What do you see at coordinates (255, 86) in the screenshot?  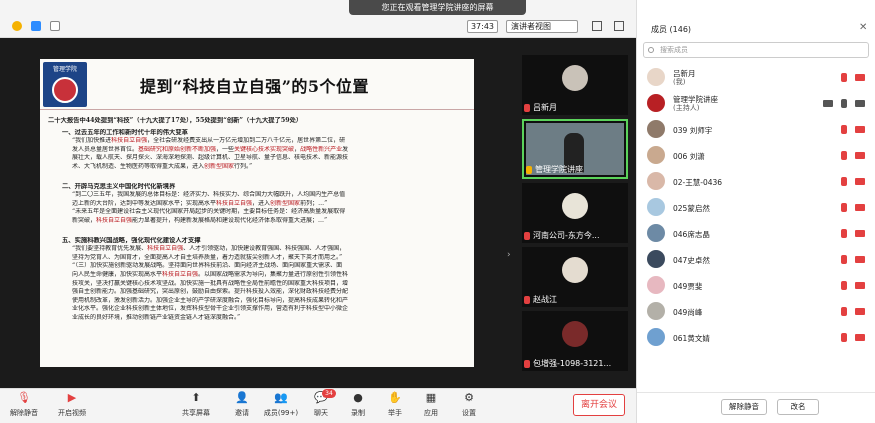 I see `slide-title: 提到“科技自立自强”的5个位置` at bounding box center [255, 86].